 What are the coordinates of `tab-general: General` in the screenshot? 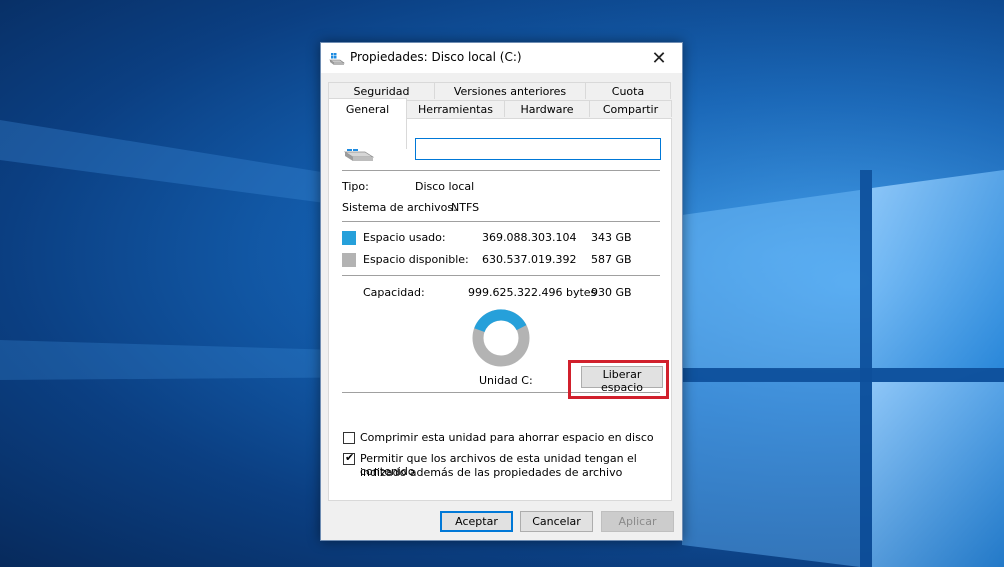 It's located at (367, 123).